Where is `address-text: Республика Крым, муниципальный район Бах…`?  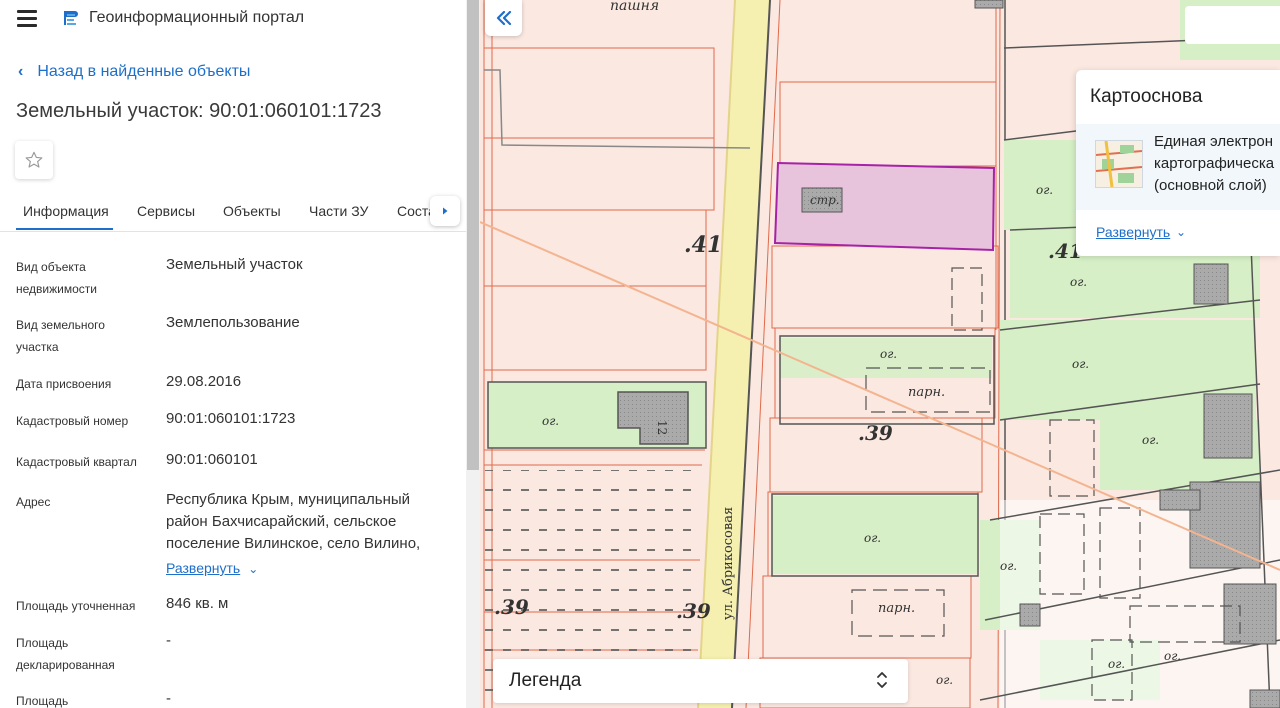
address-text: Республика Крым, муниципальный район Бах… is located at coordinates (293, 521).